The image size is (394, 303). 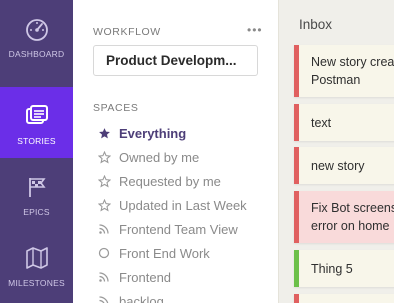 I want to click on space-label: Front End Work, so click(x=164, y=253).